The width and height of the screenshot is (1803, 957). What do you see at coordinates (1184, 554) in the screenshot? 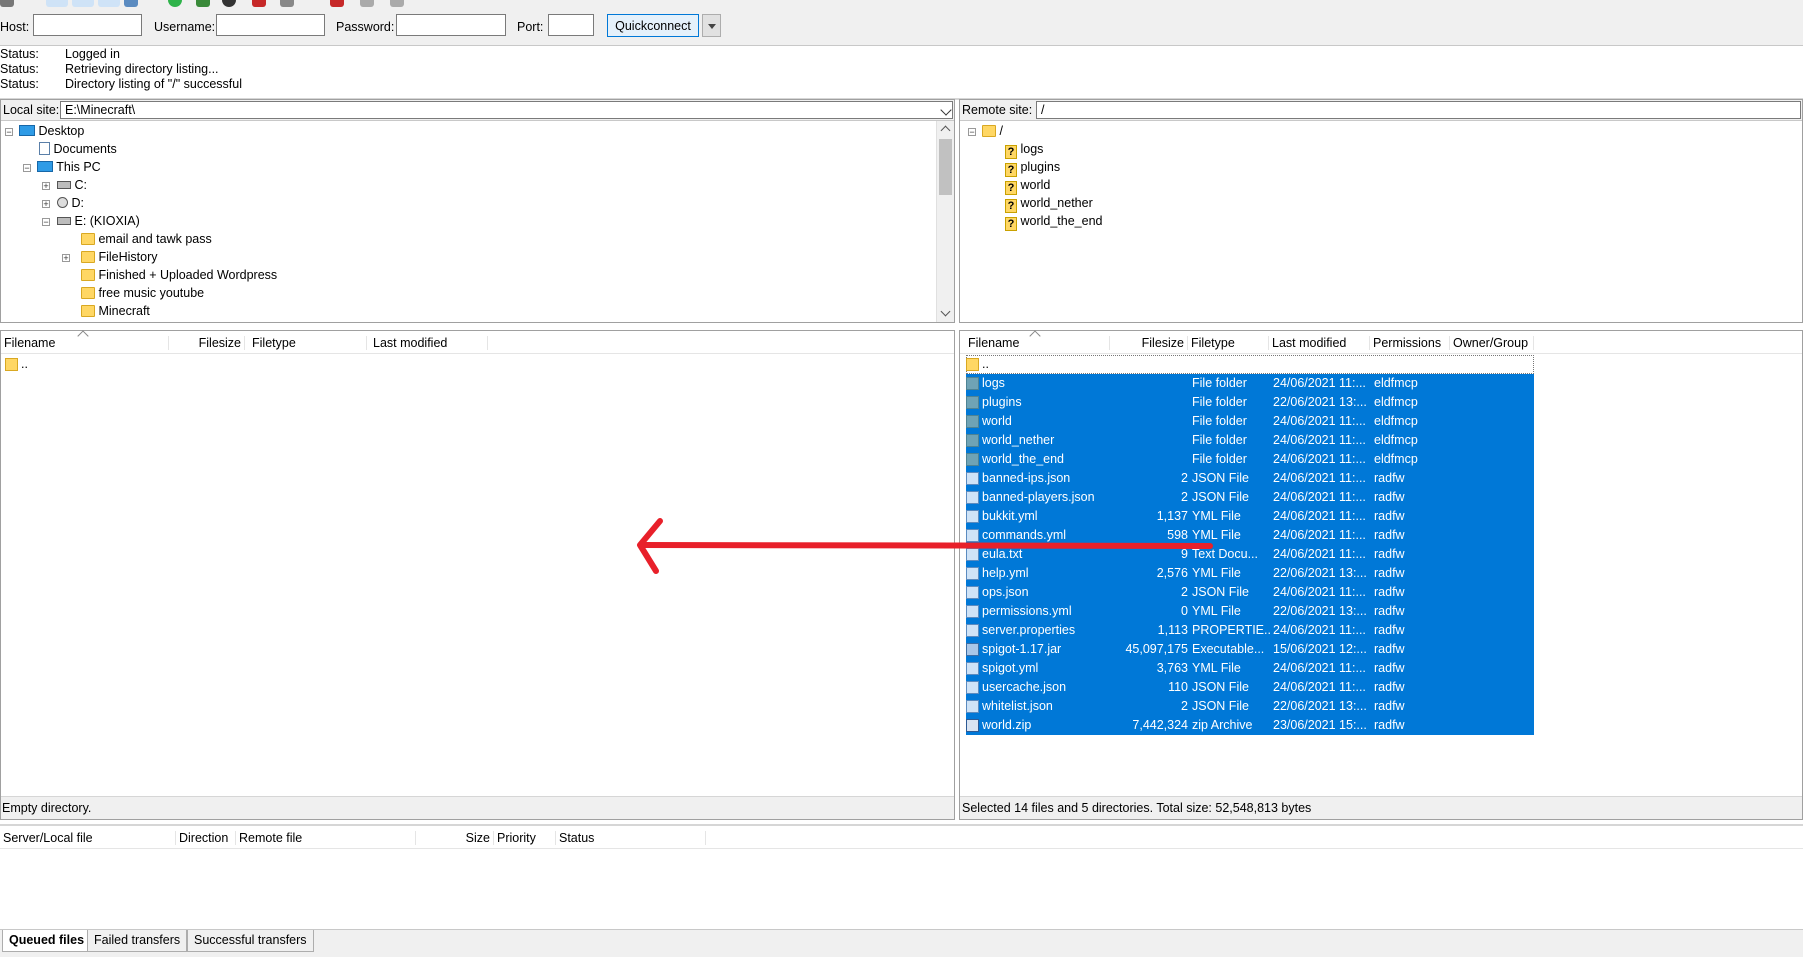
I see `cell-size: 9` at bounding box center [1184, 554].